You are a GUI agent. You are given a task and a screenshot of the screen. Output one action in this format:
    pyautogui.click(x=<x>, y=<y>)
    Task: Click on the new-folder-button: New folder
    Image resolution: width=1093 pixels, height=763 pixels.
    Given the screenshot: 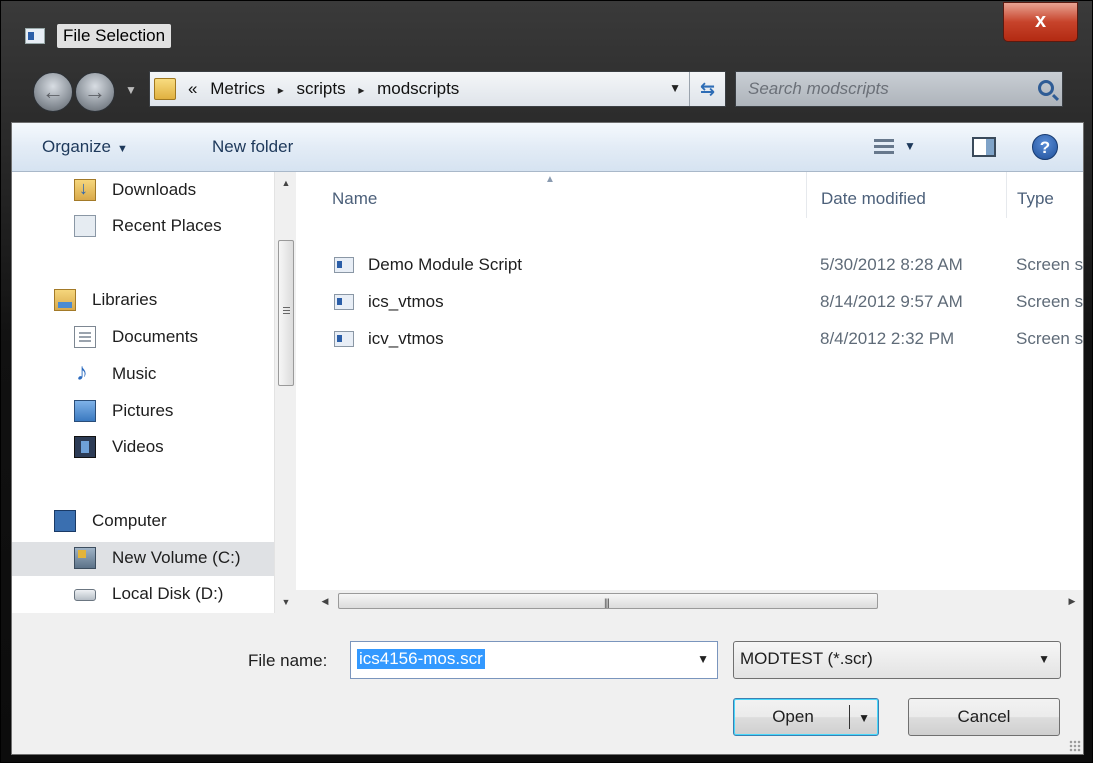 What is the action you would take?
    pyautogui.click(x=252, y=147)
    